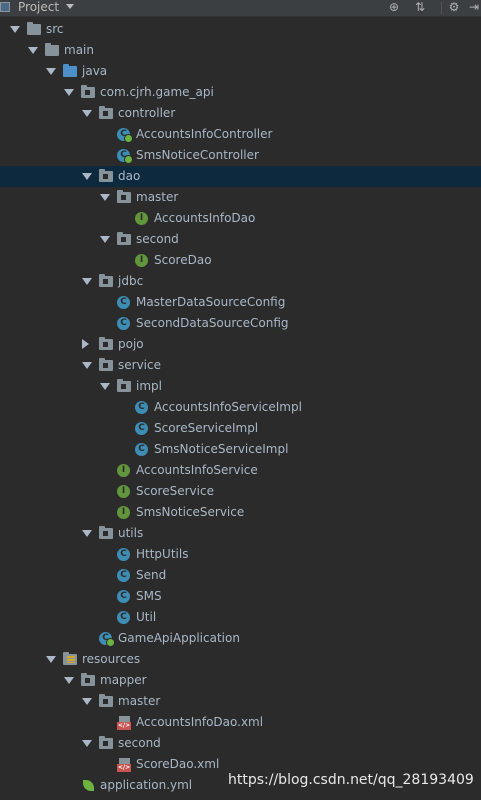 This screenshot has height=800, width=481. Describe the element at coordinates (454, 7) in the screenshot. I see `gear-icon: ⚙` at that location.